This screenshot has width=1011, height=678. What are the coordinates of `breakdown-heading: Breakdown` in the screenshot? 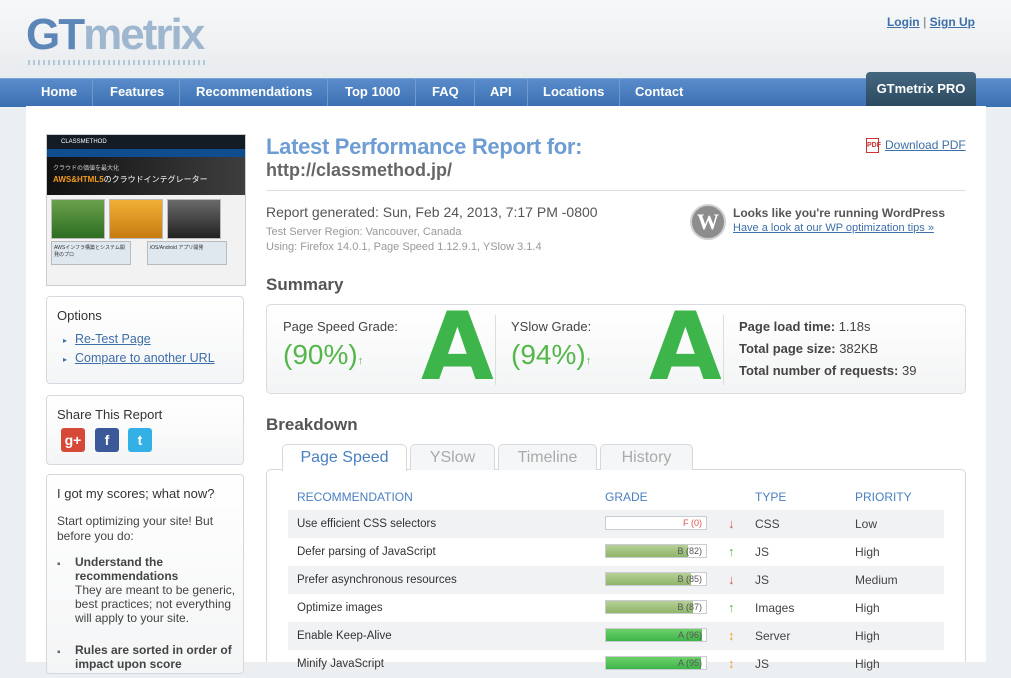 It's located at (312, 424).